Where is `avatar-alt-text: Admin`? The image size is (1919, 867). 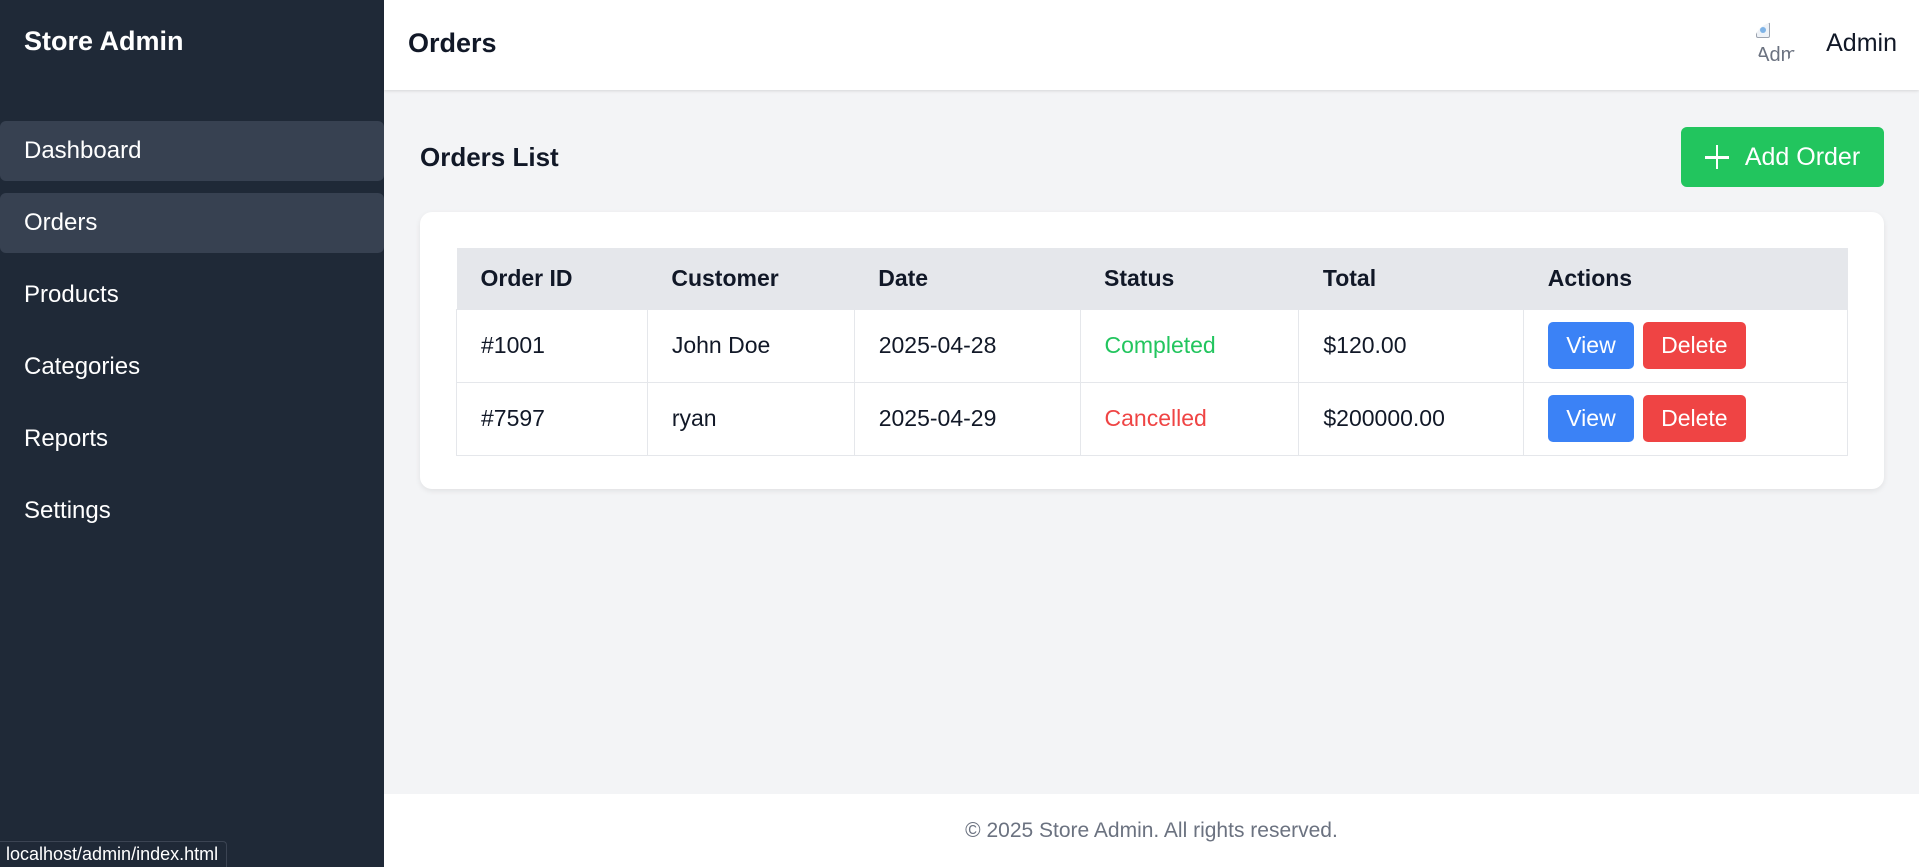 avatar-alt-text: Admin is located at coordinates (1776, 54).